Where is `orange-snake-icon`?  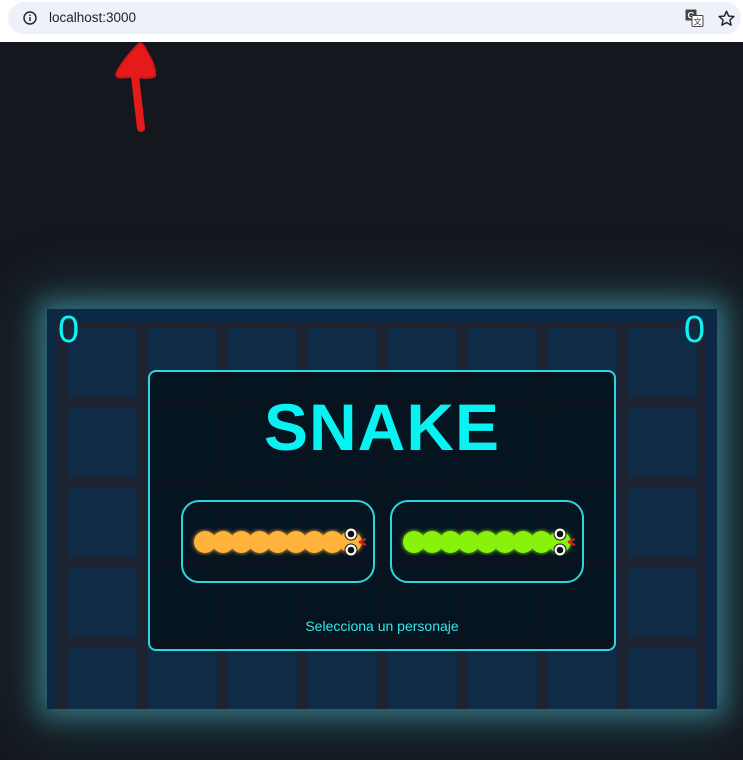 orange-snake-icon is located at coordinates (280, 542).